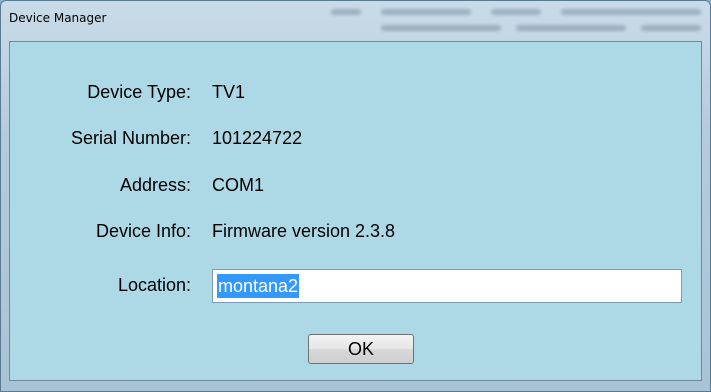 The width and height of the screenshot is (711, 392). What do you see at coordinates (361, 349) in the screenshot?
I see `ok-button: OK` at bounding box center [361, 349].